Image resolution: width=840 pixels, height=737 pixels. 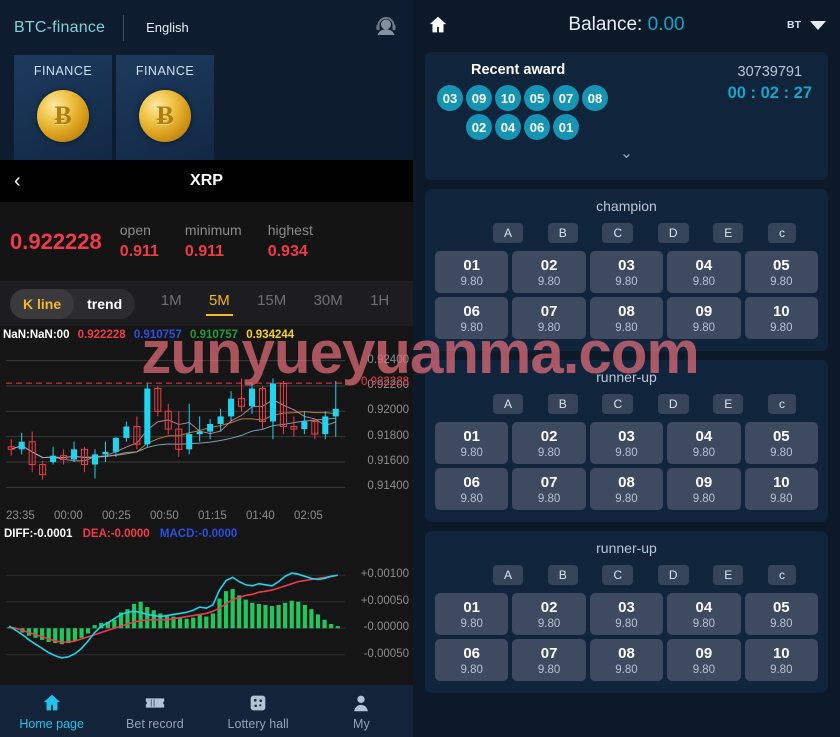 I want to click on nav-item-bet-record: Bet record, so click(x=154, y=711).